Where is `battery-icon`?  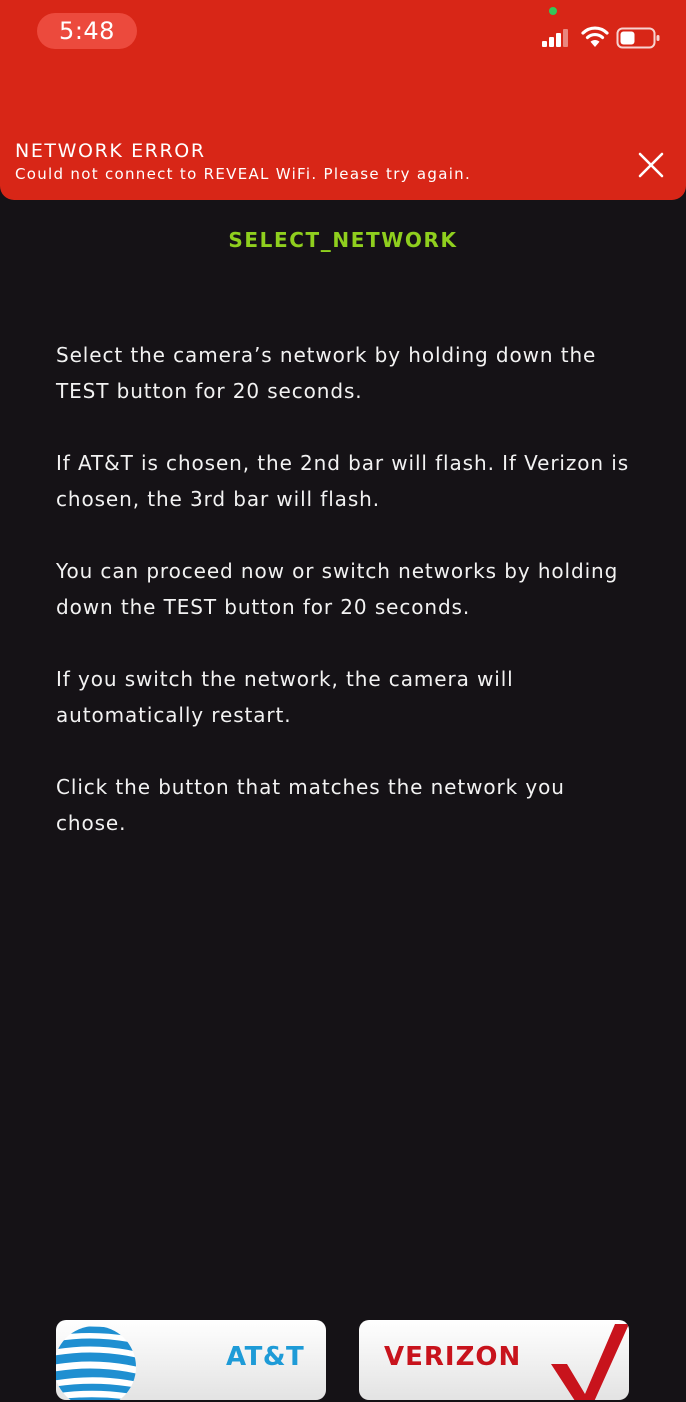
battery-icon is located at coordinates (638, 38).